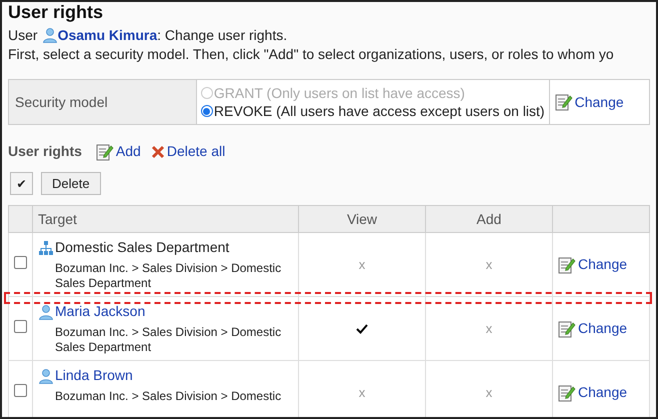 The width and height of the screenshot is (658, 419). I want to click on description-text: : Change user rights., so click(222, 35).